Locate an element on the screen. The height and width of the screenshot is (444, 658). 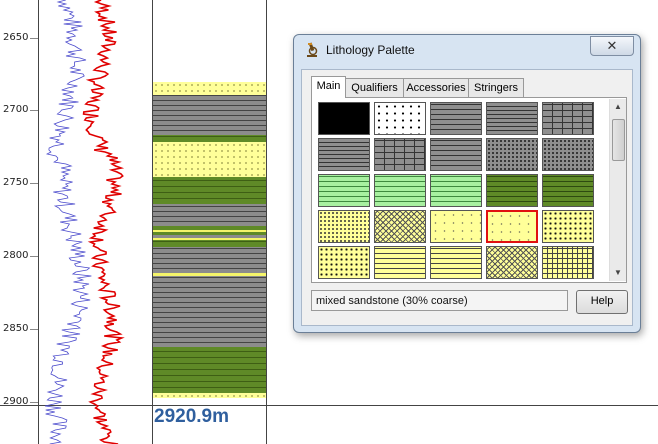
depth-label-2750: 2750 is located at coordinates (16, 182).